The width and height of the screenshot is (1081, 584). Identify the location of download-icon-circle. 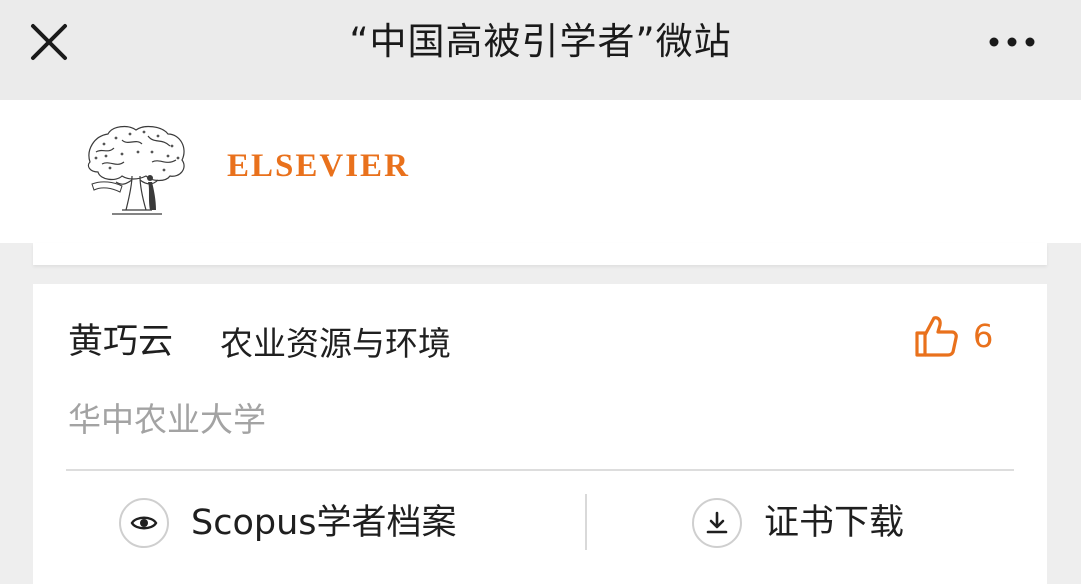
(717, 523).